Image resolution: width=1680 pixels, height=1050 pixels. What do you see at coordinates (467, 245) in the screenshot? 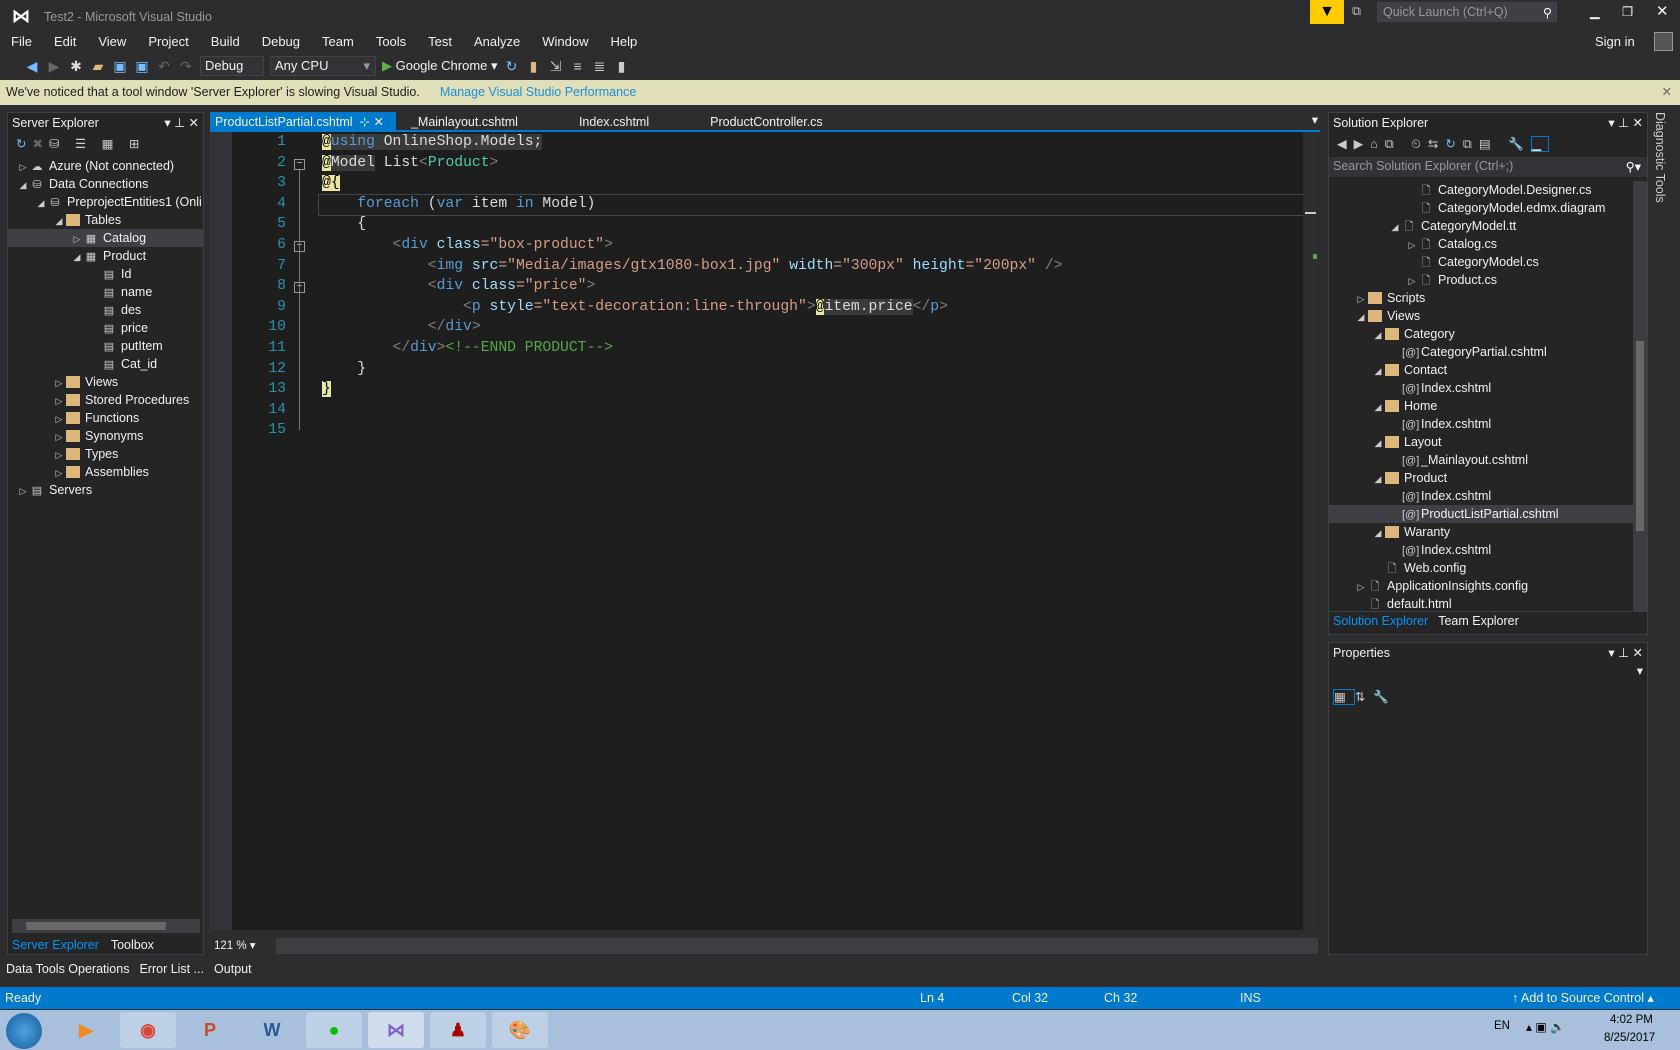
I see `code-line: <div class="box-product">` at bounding box center [467, 245].